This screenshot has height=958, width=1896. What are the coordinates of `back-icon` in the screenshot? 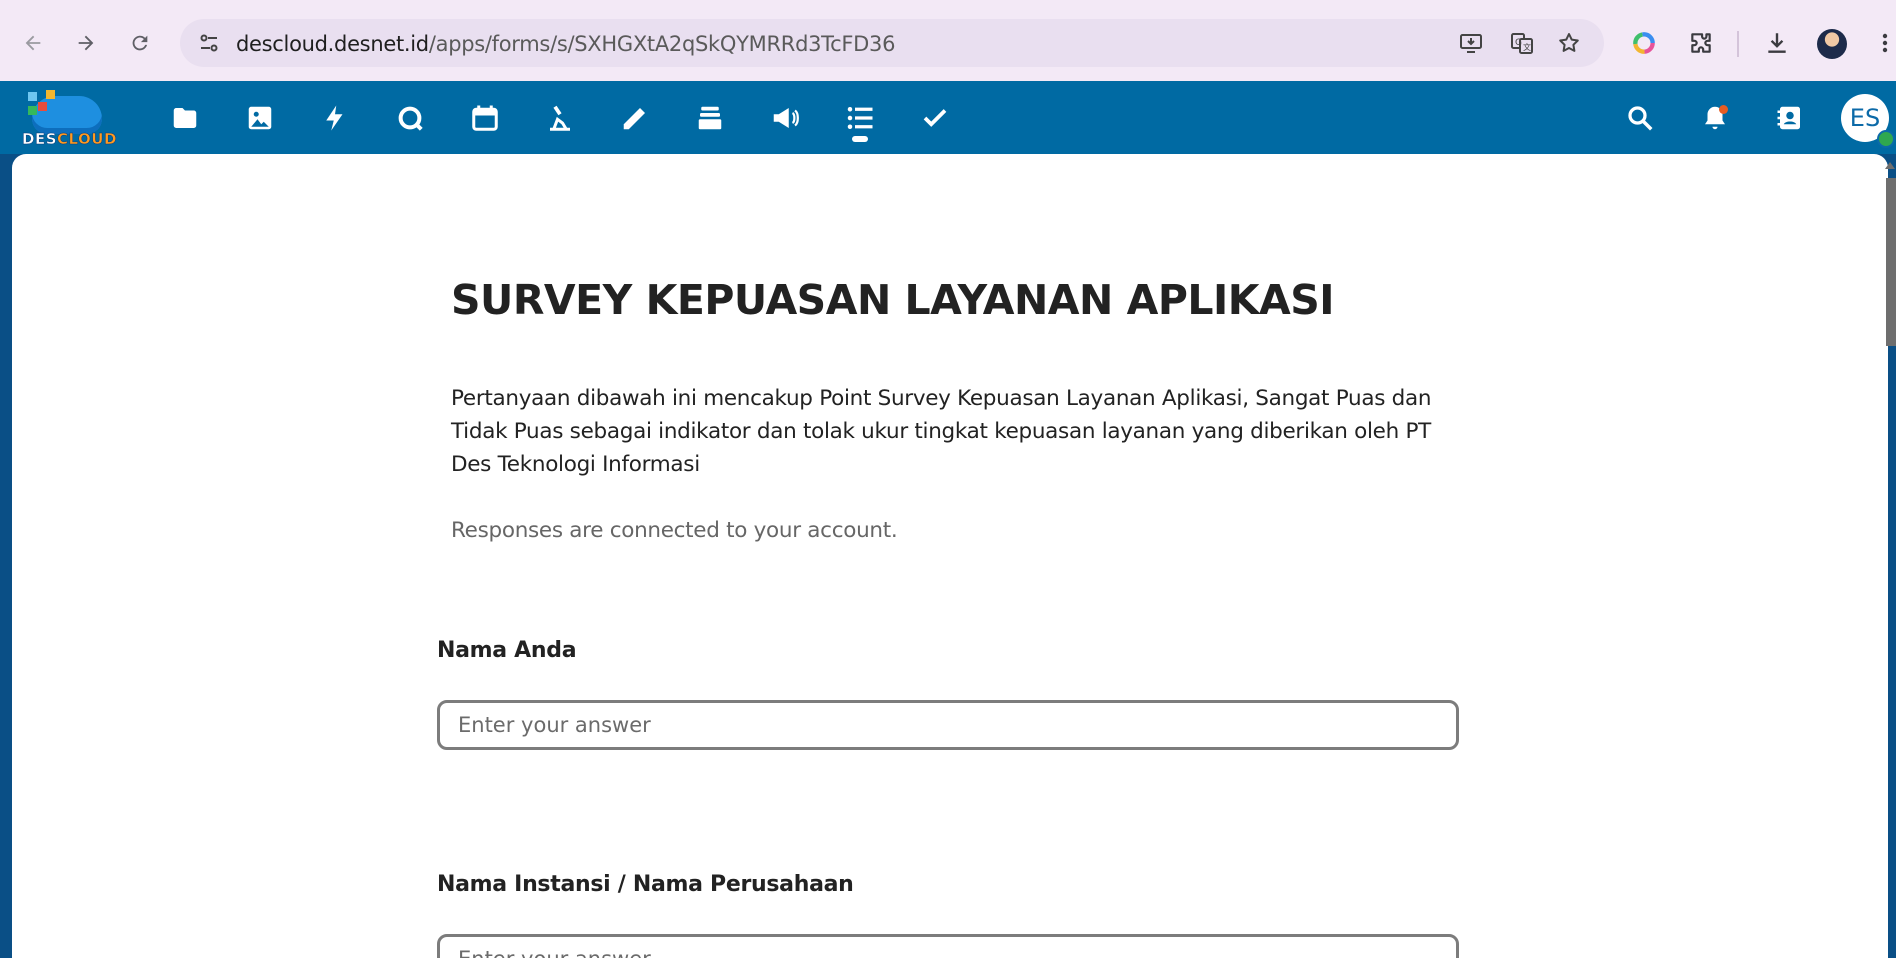 It's located at (33, 43).